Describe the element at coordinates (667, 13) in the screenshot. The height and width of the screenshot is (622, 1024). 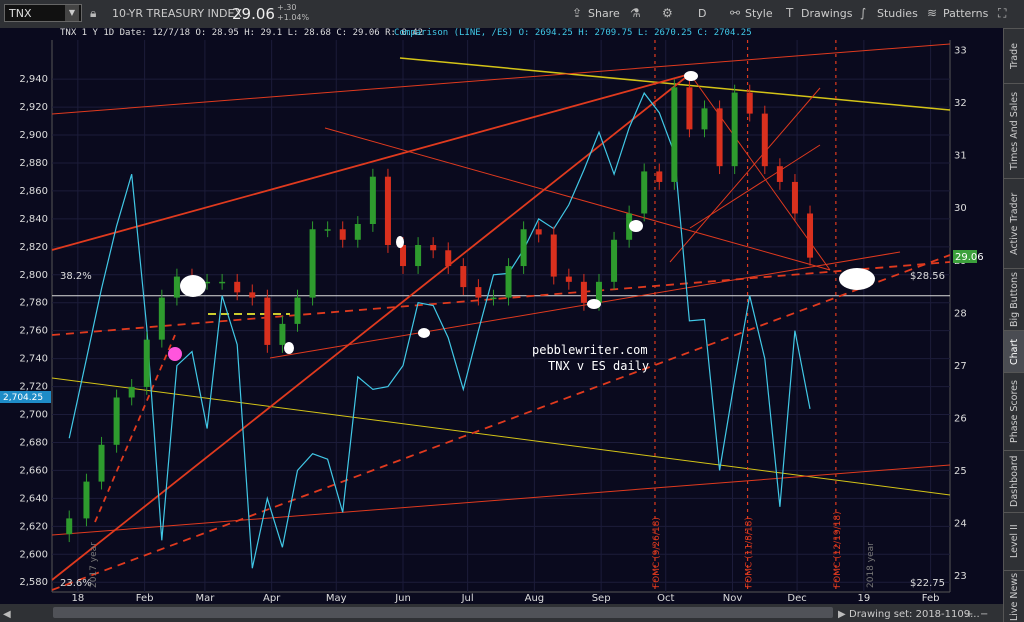
I see `gear-icon: ⚙` at that location.